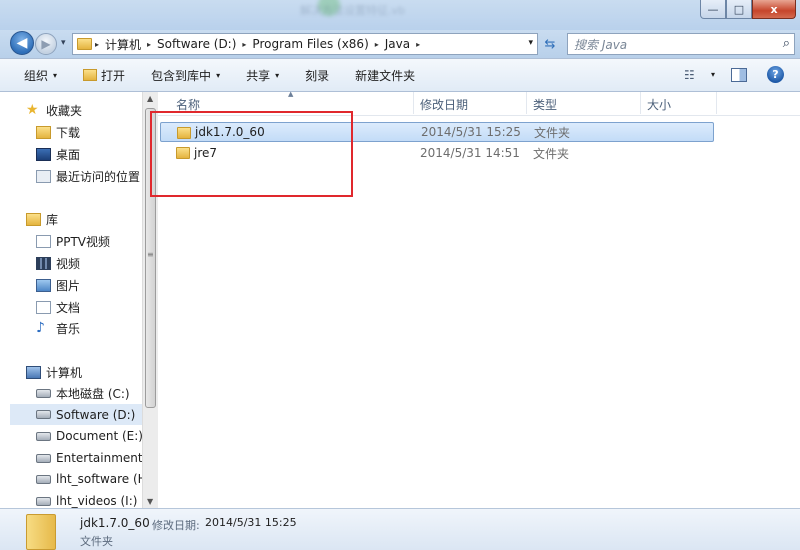 Image resolution: width=800 pixels, height=550 pixels. I want to click on file-date: 2014/5/31 14:51, so click(470, 153).